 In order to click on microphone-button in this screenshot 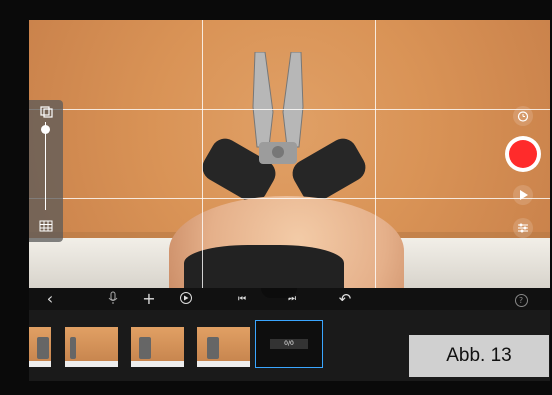, I will do `click(113, 299)`.